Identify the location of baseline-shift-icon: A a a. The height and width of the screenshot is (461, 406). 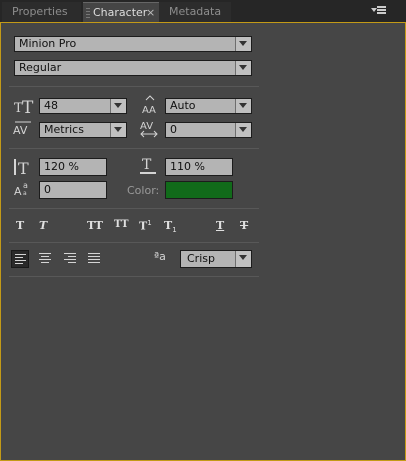
(21, 189).